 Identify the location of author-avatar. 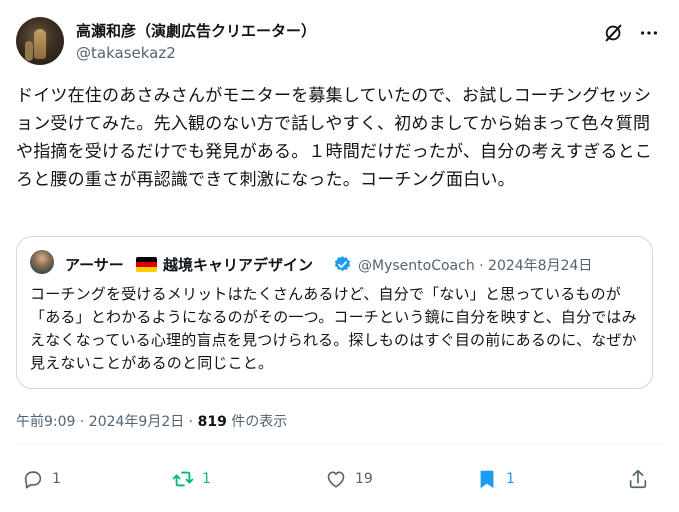
(40, 41).